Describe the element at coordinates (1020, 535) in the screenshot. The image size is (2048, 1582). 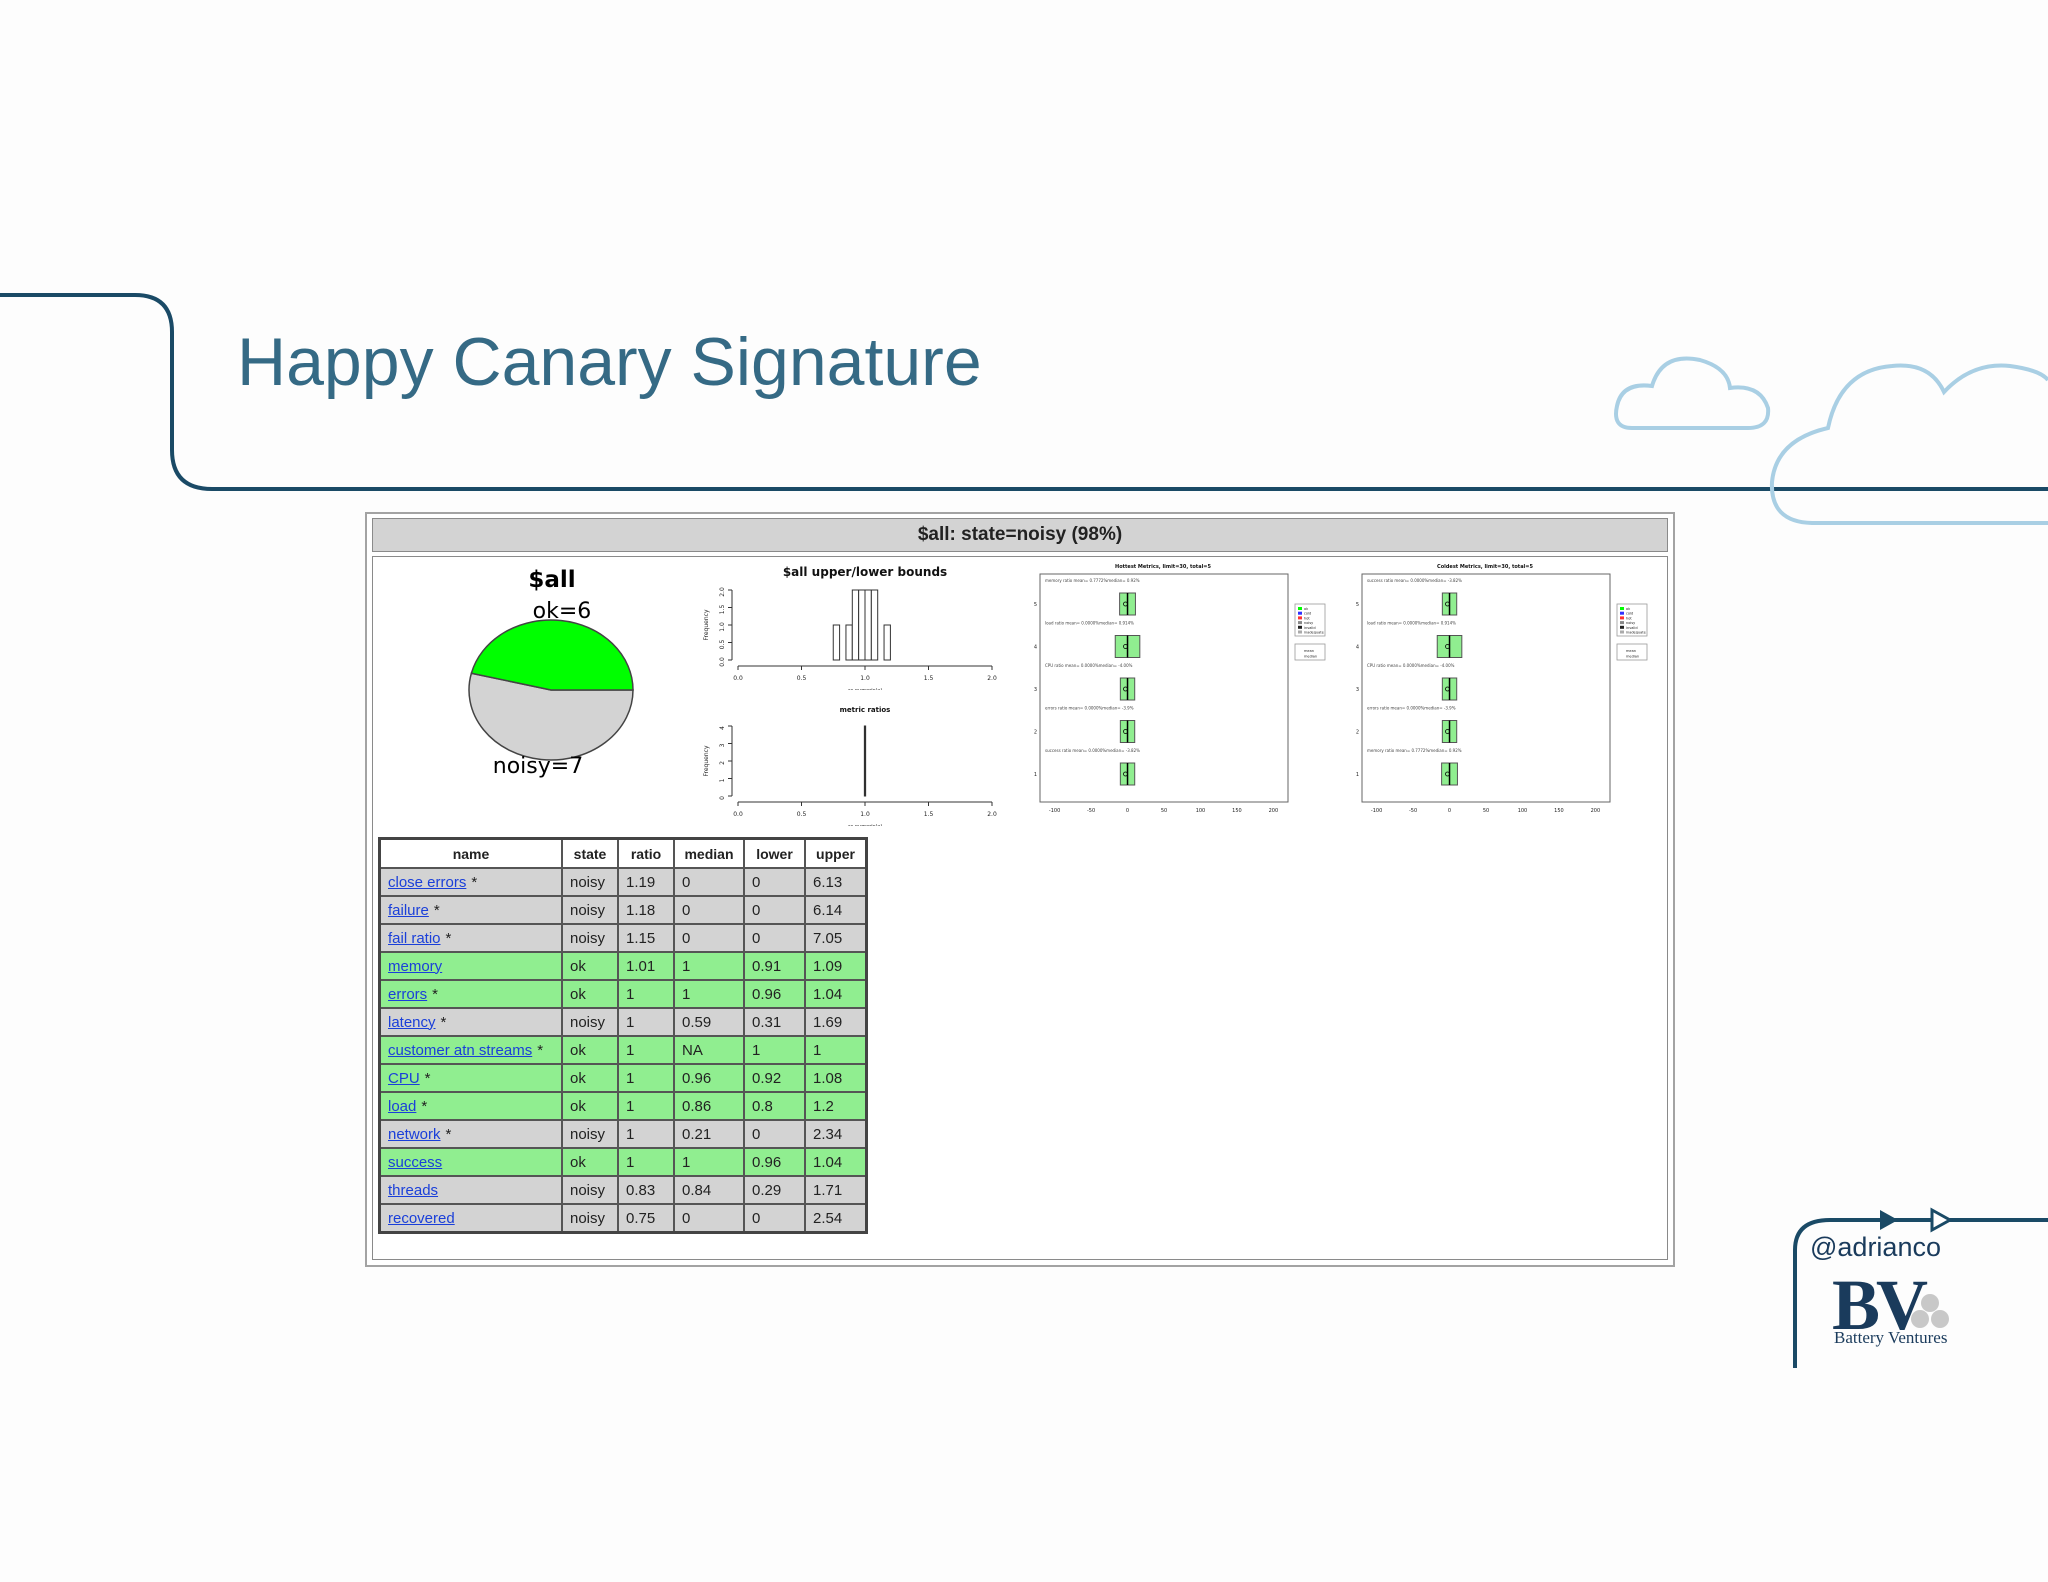
I see `panel-header: $all: state=noisy (98%)` at that location.